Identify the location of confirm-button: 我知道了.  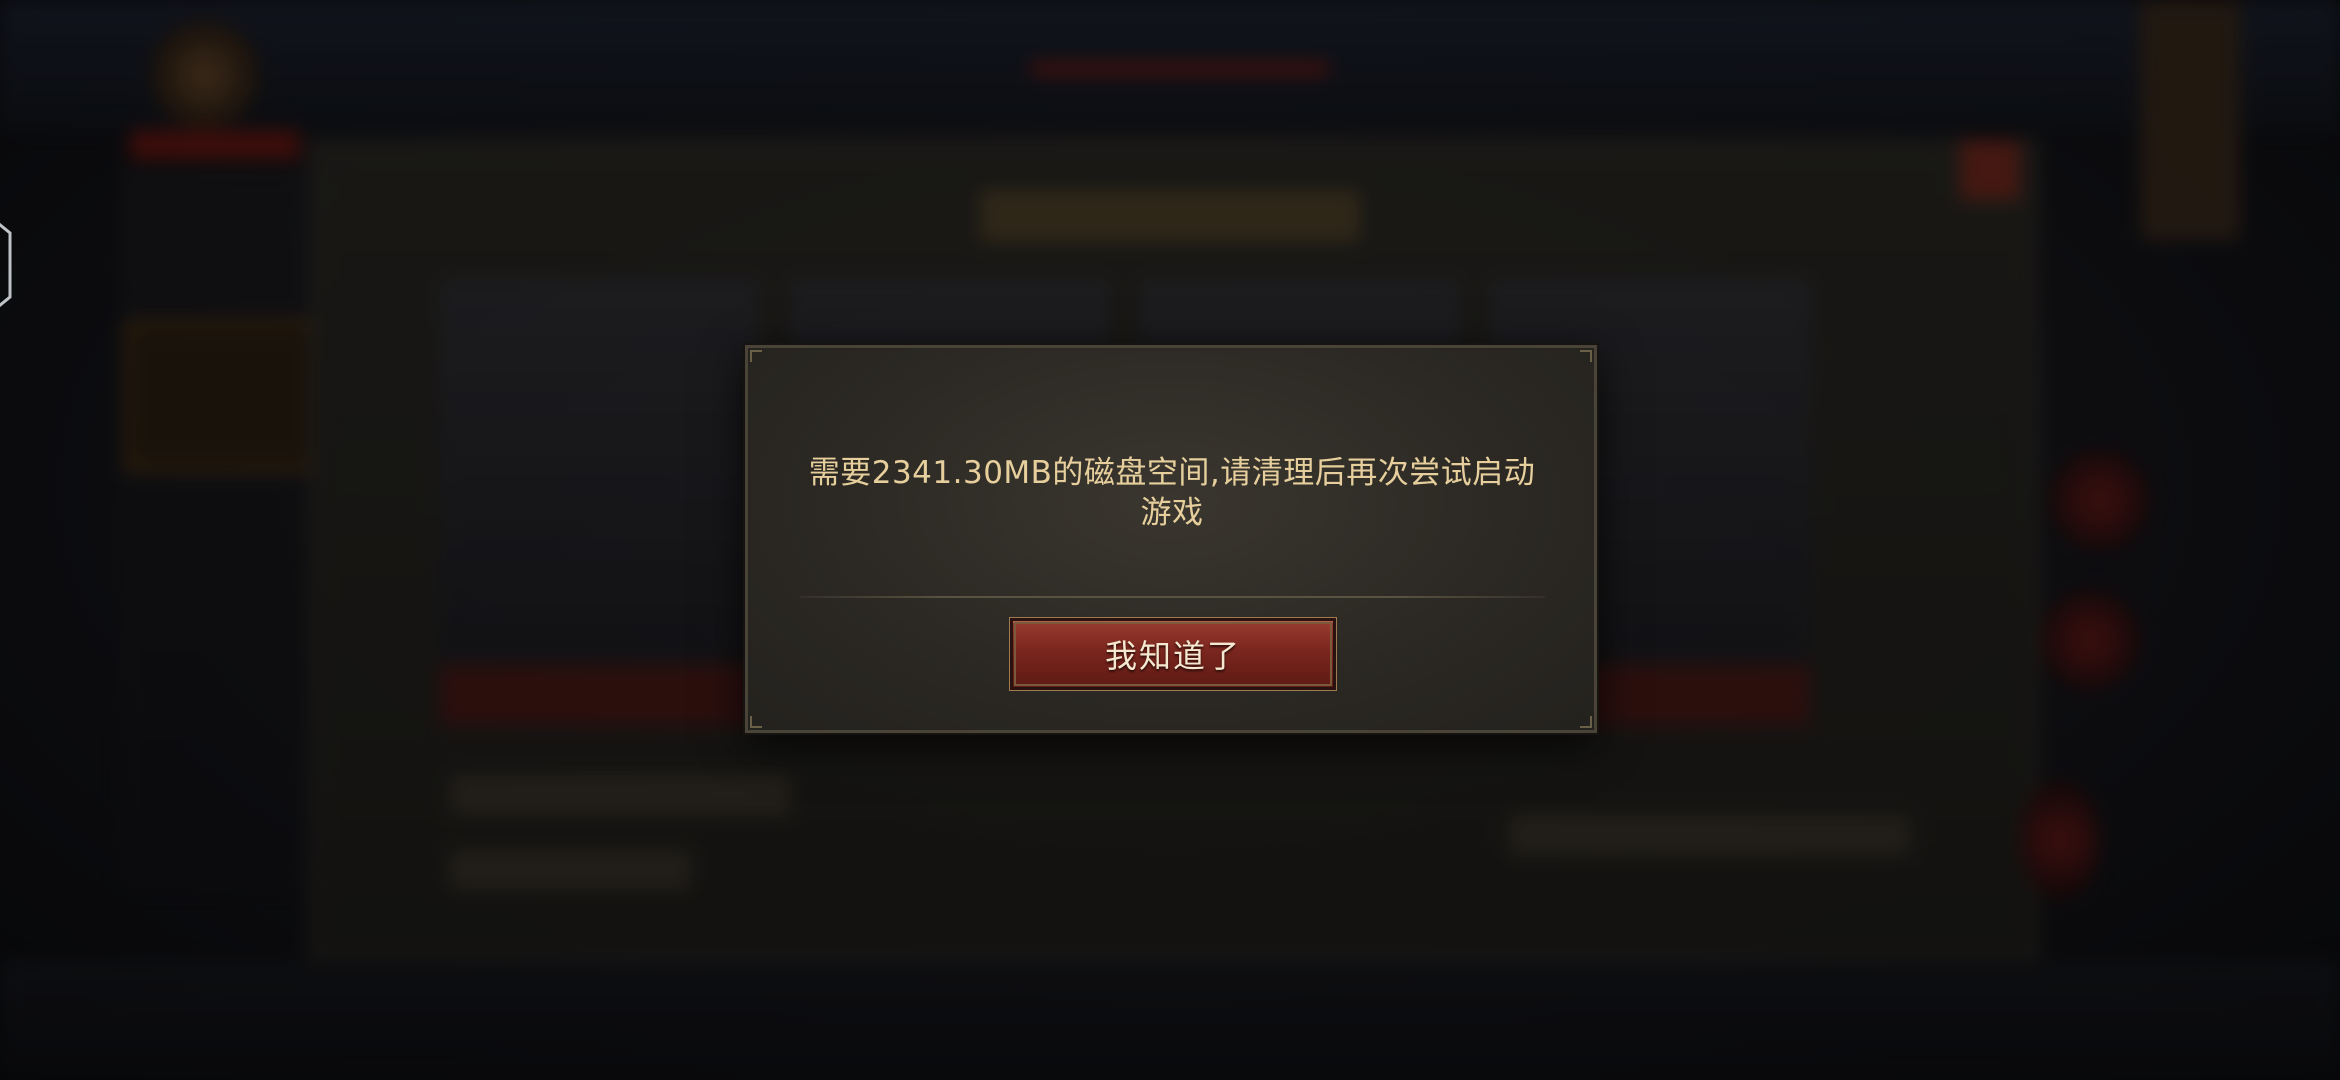
(1173, 654).